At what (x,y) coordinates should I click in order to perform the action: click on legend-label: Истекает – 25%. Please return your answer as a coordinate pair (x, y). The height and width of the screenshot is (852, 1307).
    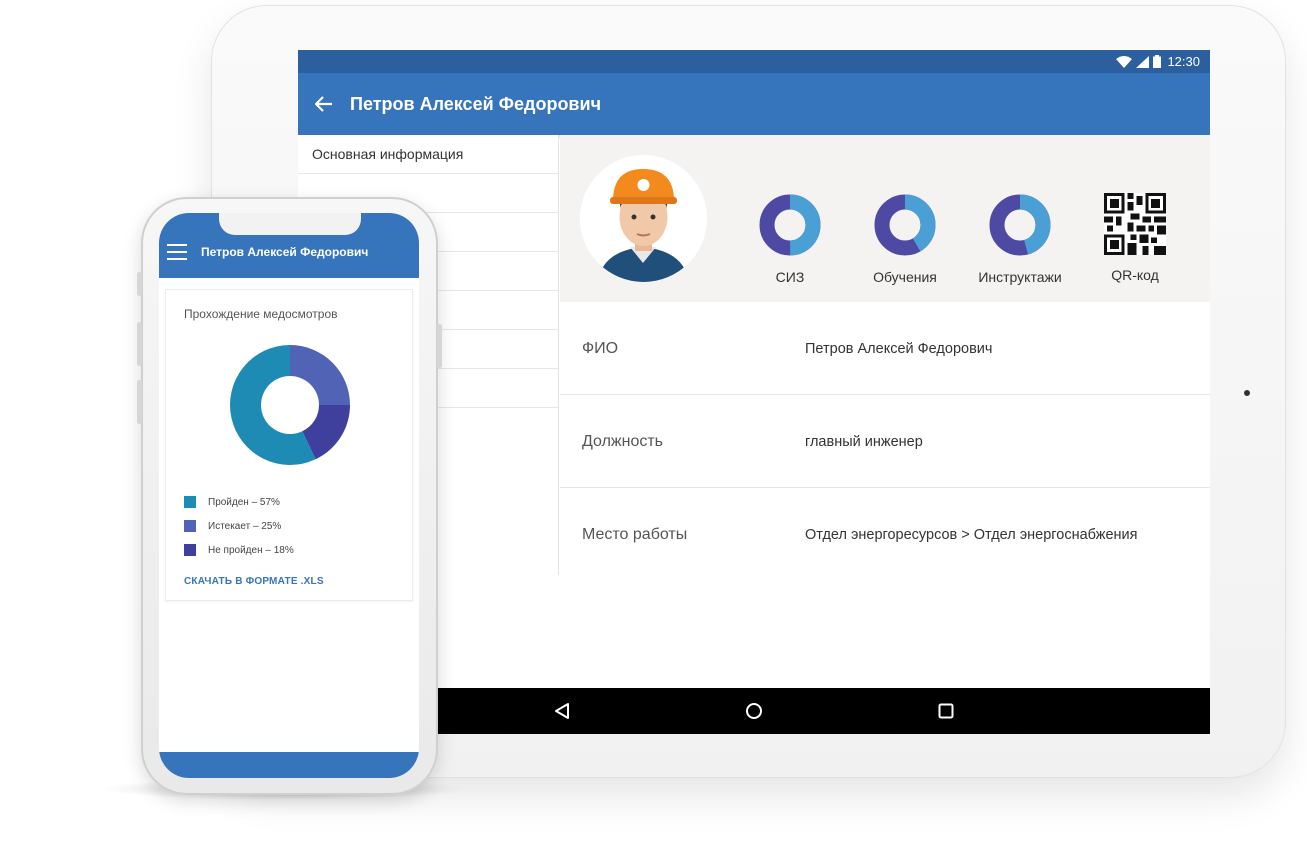
    Looking at the image, I should click on (245, 526).